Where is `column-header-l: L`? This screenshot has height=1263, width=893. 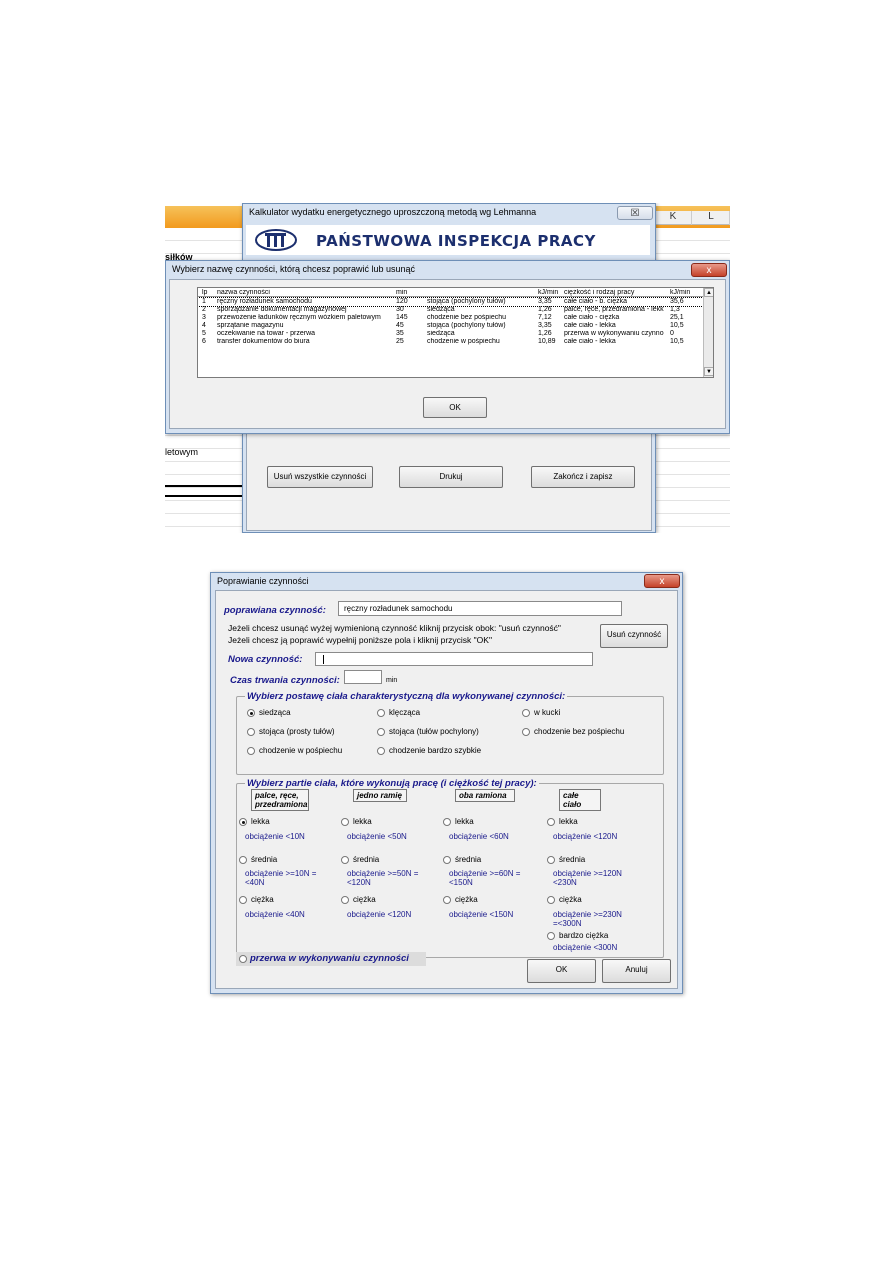
column-header-l: L is located at coordinates (711, 218).